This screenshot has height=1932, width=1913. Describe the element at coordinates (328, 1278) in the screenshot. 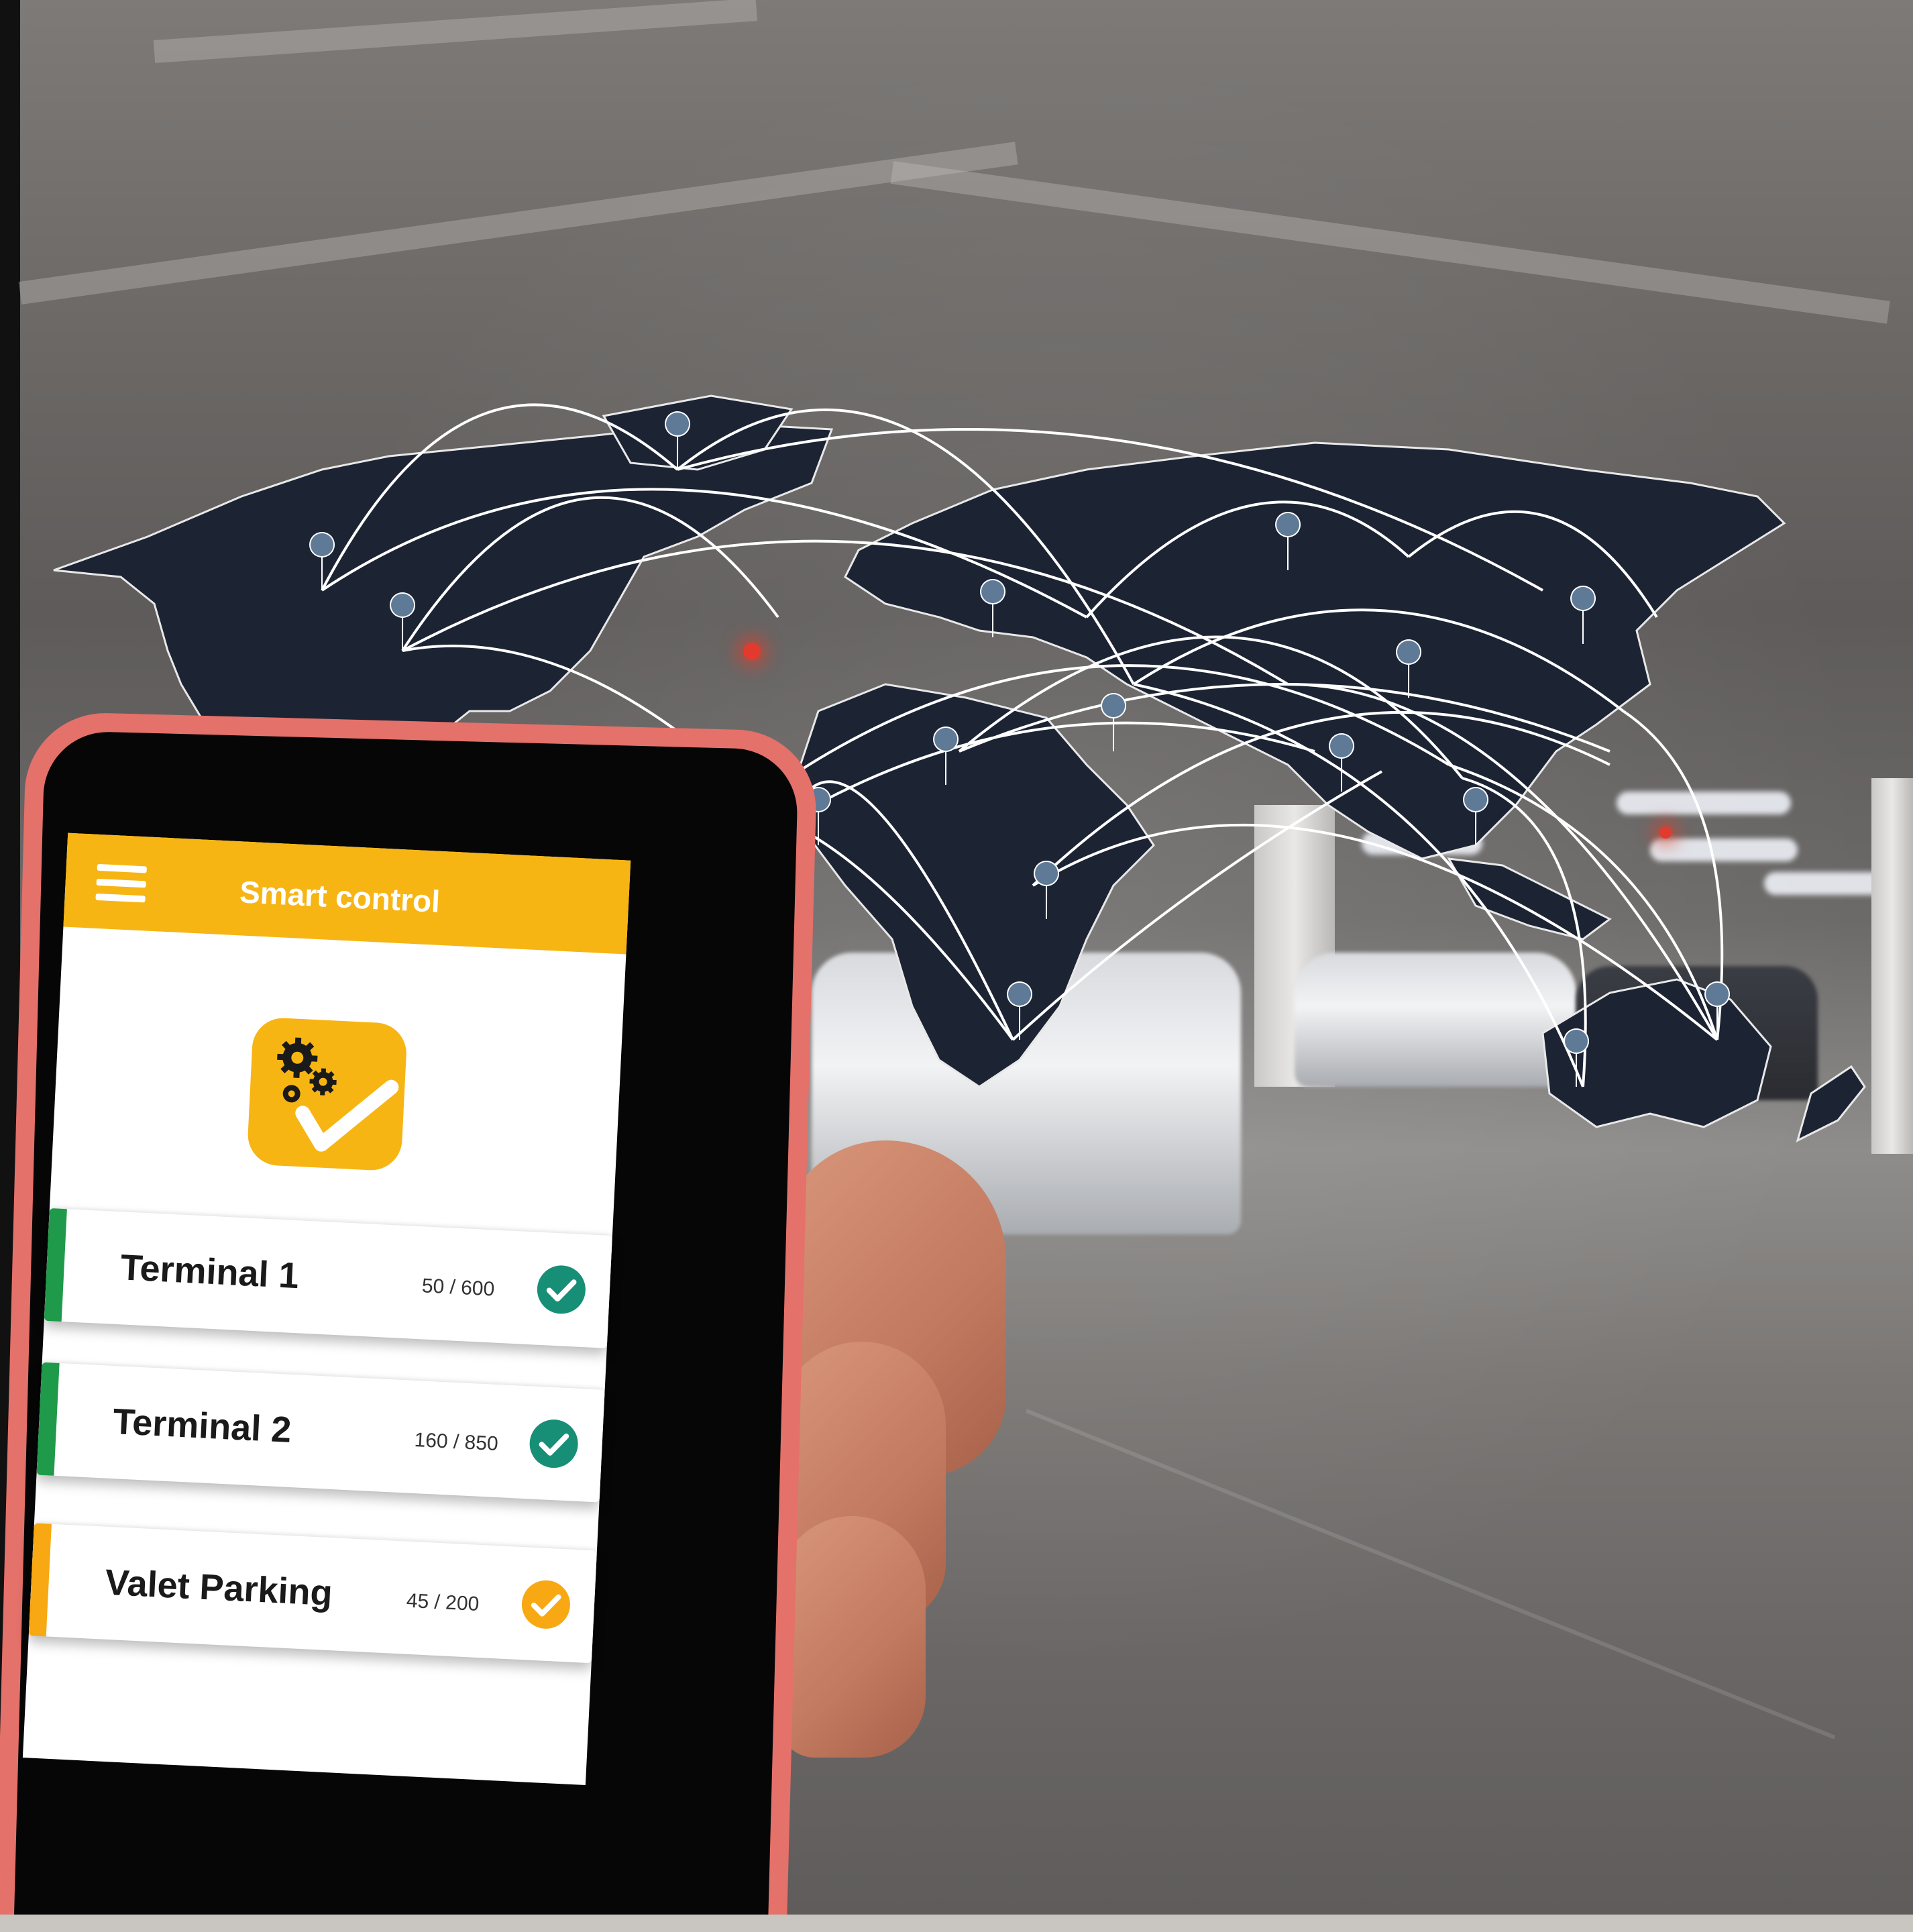

I see `parking-area-row-terminal-1: Terminal 1 50 / 600` at that location.